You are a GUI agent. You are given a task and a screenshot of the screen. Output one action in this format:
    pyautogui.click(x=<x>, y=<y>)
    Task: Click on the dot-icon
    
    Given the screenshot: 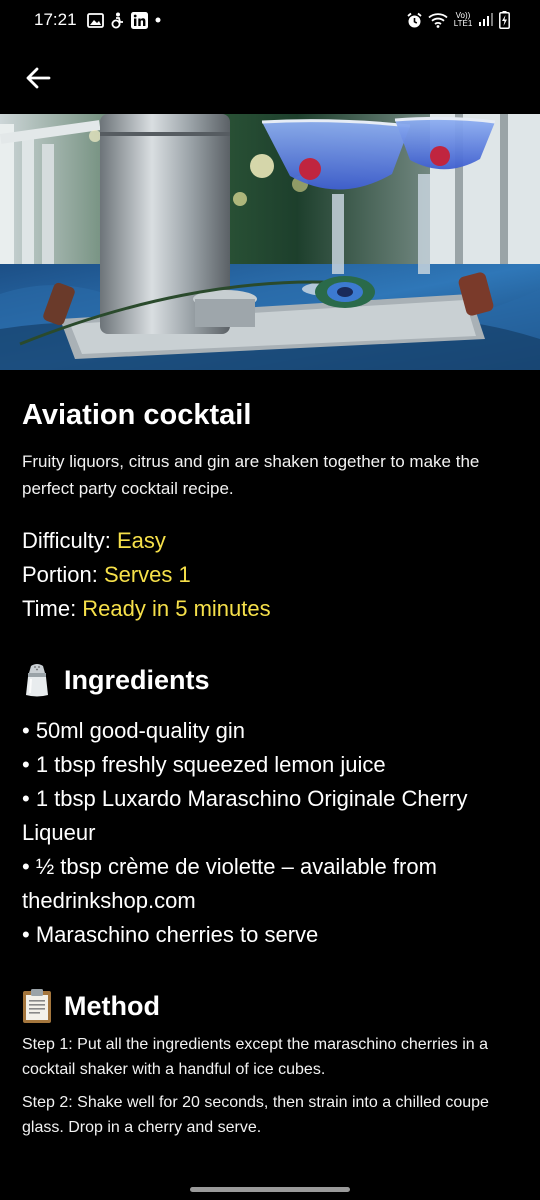 What is the action you would take?
    pyautogui.click(x=158, y=20)
    